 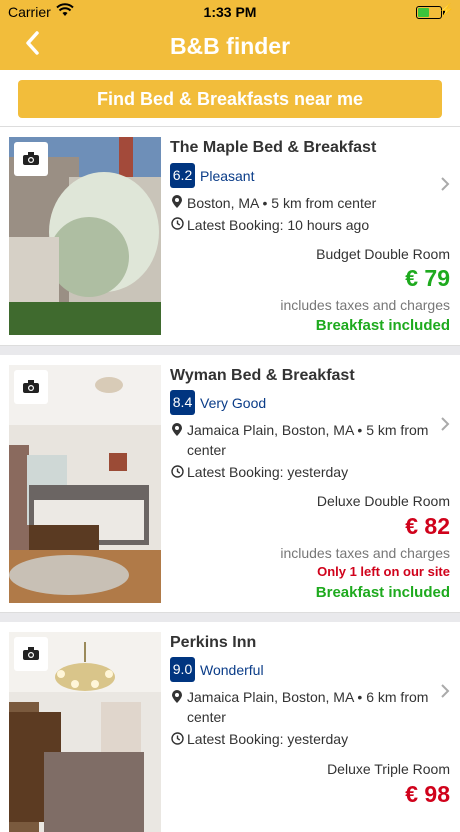 What do you see at coordinates (182, 669) in the screenshot?
I see `review-score: 9.0` at bounding box center [182, 669].